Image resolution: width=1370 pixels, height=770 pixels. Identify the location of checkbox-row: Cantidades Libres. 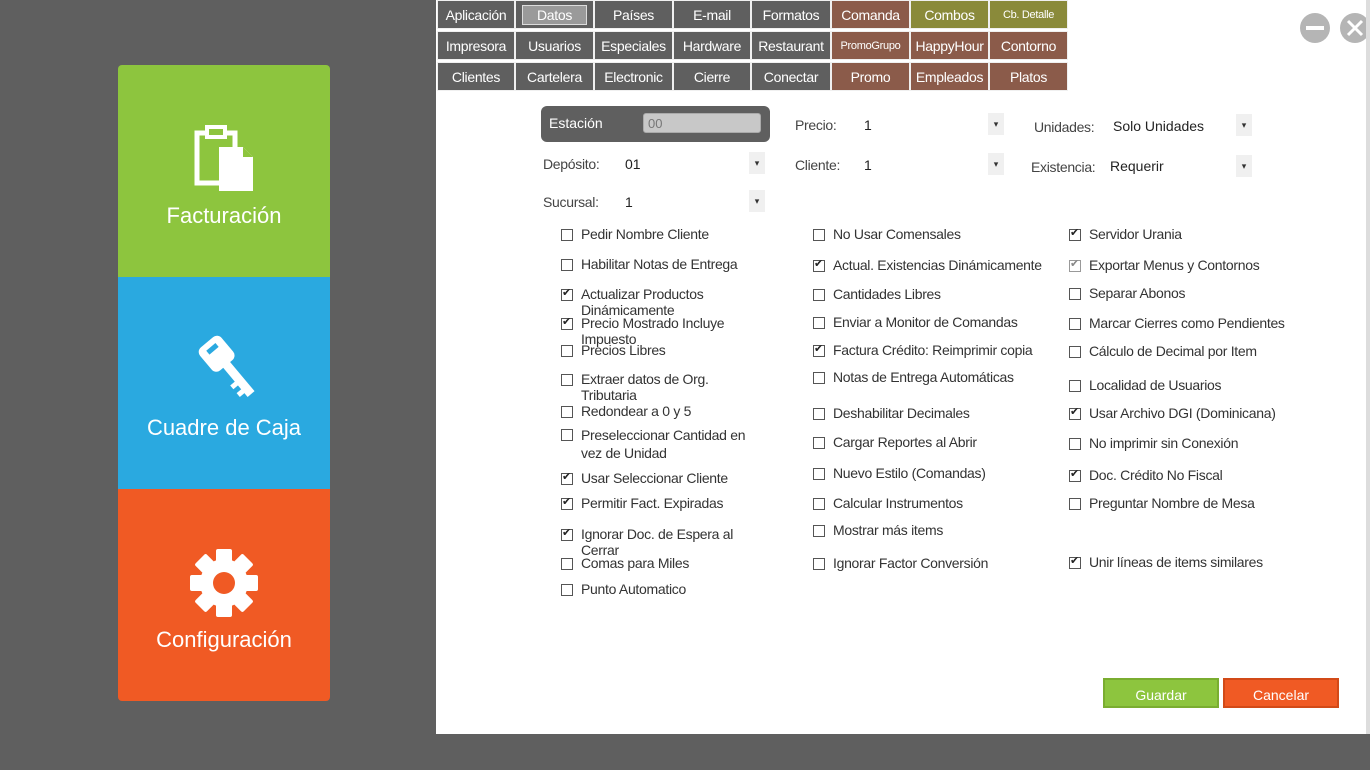
(933, 294).